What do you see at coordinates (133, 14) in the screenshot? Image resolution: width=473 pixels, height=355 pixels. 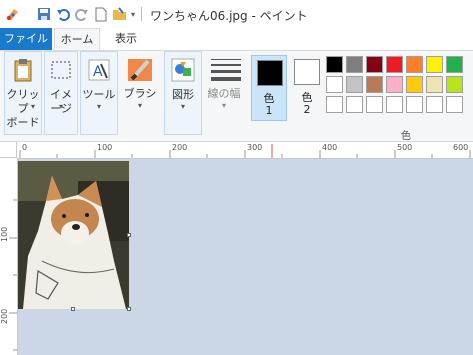 I see `customize-qat-icon: ▾` at bounding box center [133, 14].